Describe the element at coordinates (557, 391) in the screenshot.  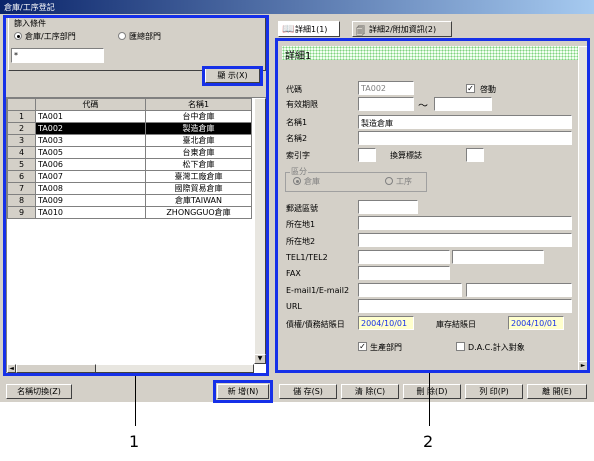
I see `exit-button: 離 開(E)` at that location.